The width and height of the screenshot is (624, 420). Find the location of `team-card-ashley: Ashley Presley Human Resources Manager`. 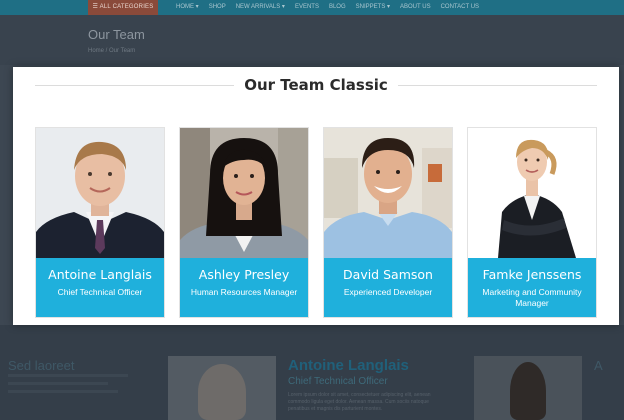

team-card-ashley: Ashley Presley Human Resources Manager is located at coordinates (244, 222).